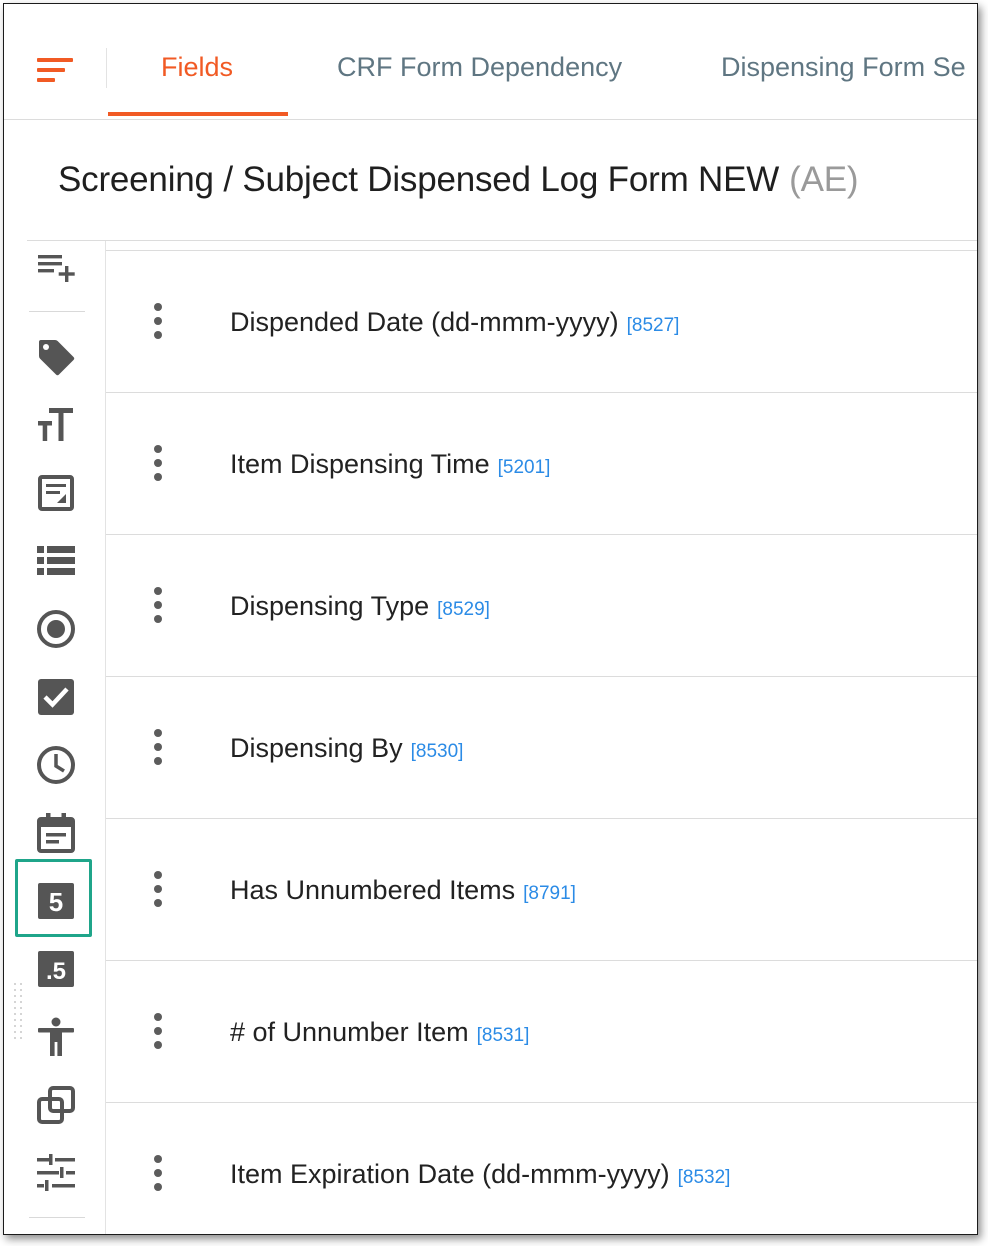  Describe the element at coordinates (549, 893) in the screenshot. I see `field-id: [8791]` at that location.